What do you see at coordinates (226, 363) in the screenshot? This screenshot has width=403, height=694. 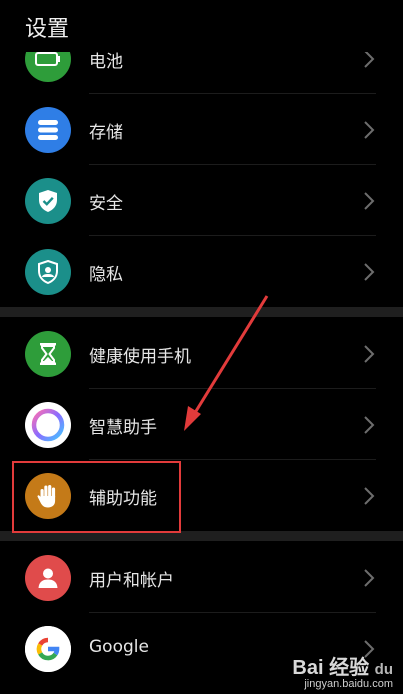 I see `annotation-arrow-icon` at bounding box center [226, 363].